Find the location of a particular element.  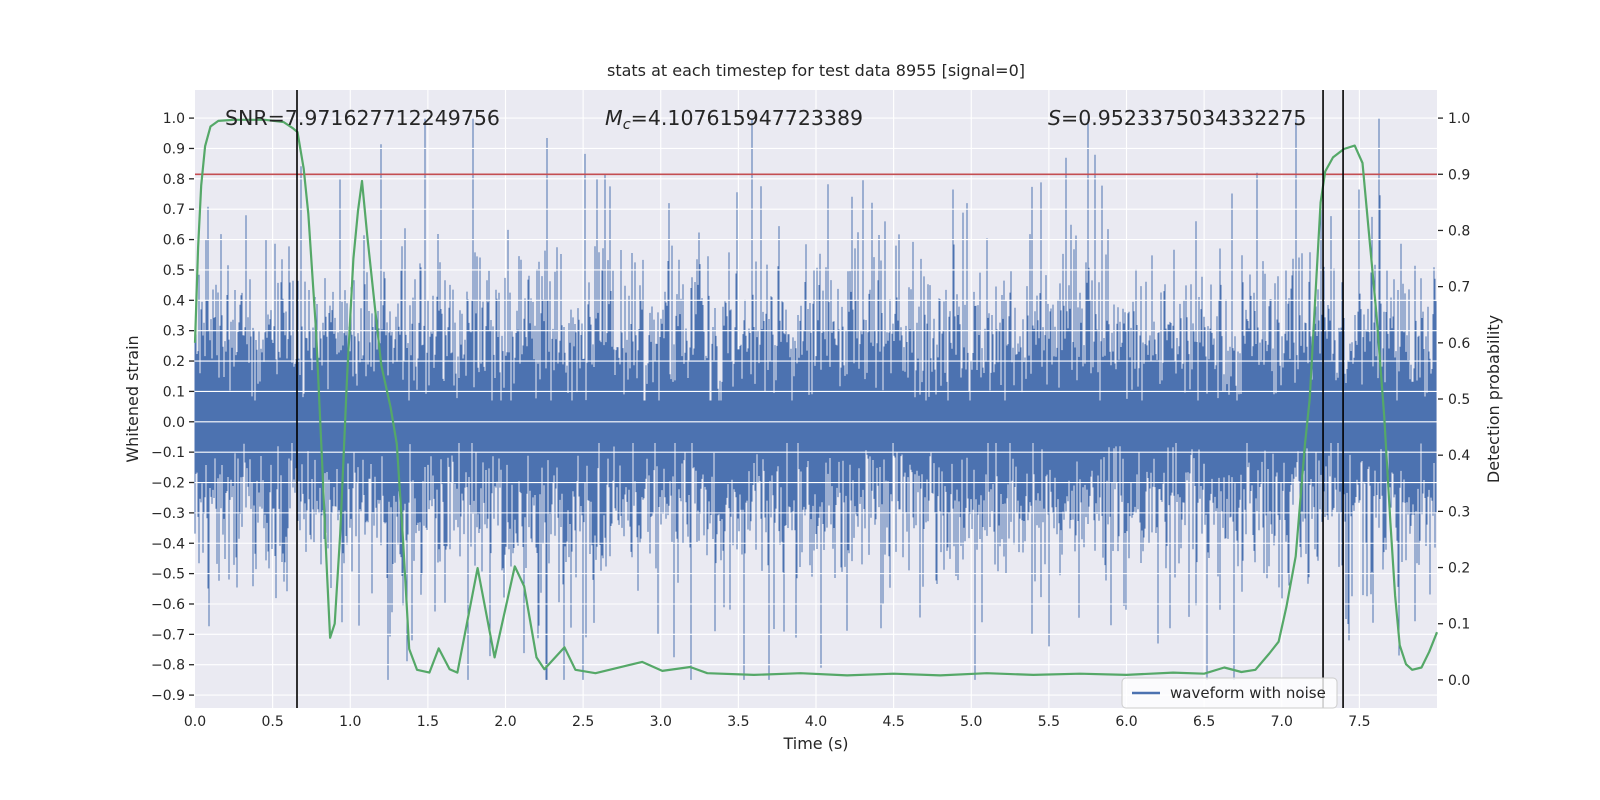

x-tick-label: 6.5 is located at coordinates (1204, 722).